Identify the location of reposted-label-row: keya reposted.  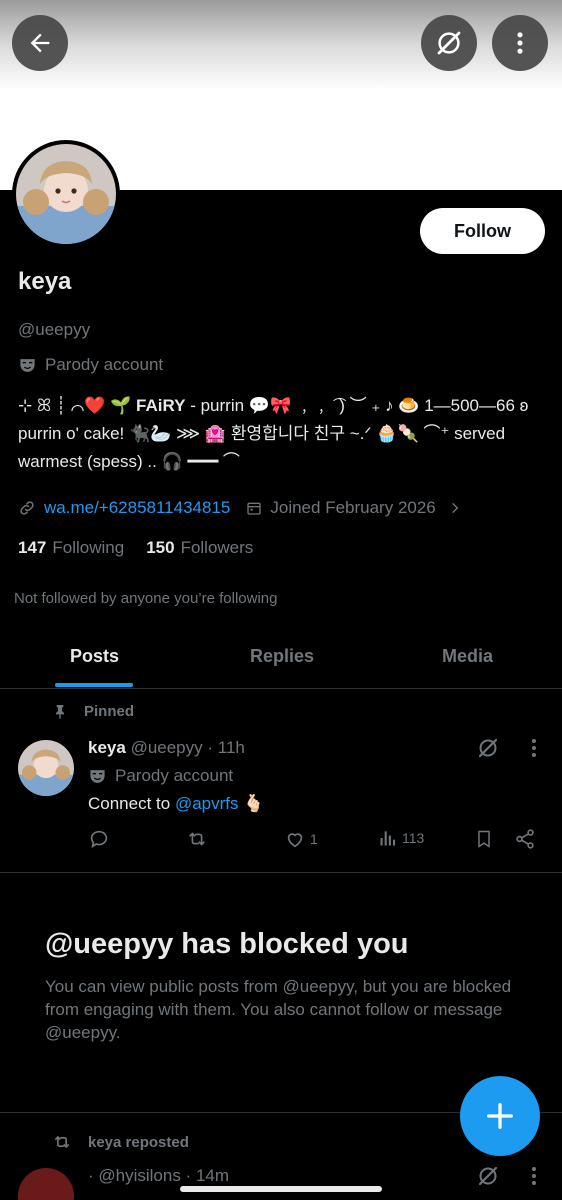
(120, 1142).